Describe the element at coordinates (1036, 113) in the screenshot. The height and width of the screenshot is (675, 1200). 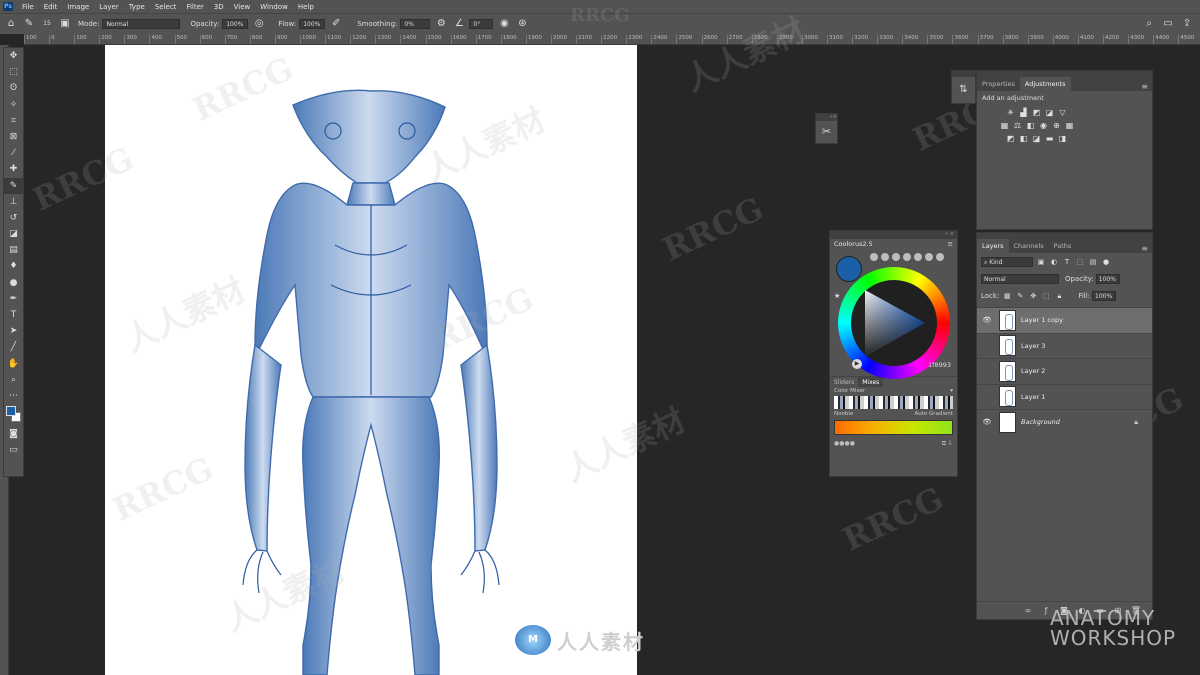
I see `curves-icon: ◩` at that location.